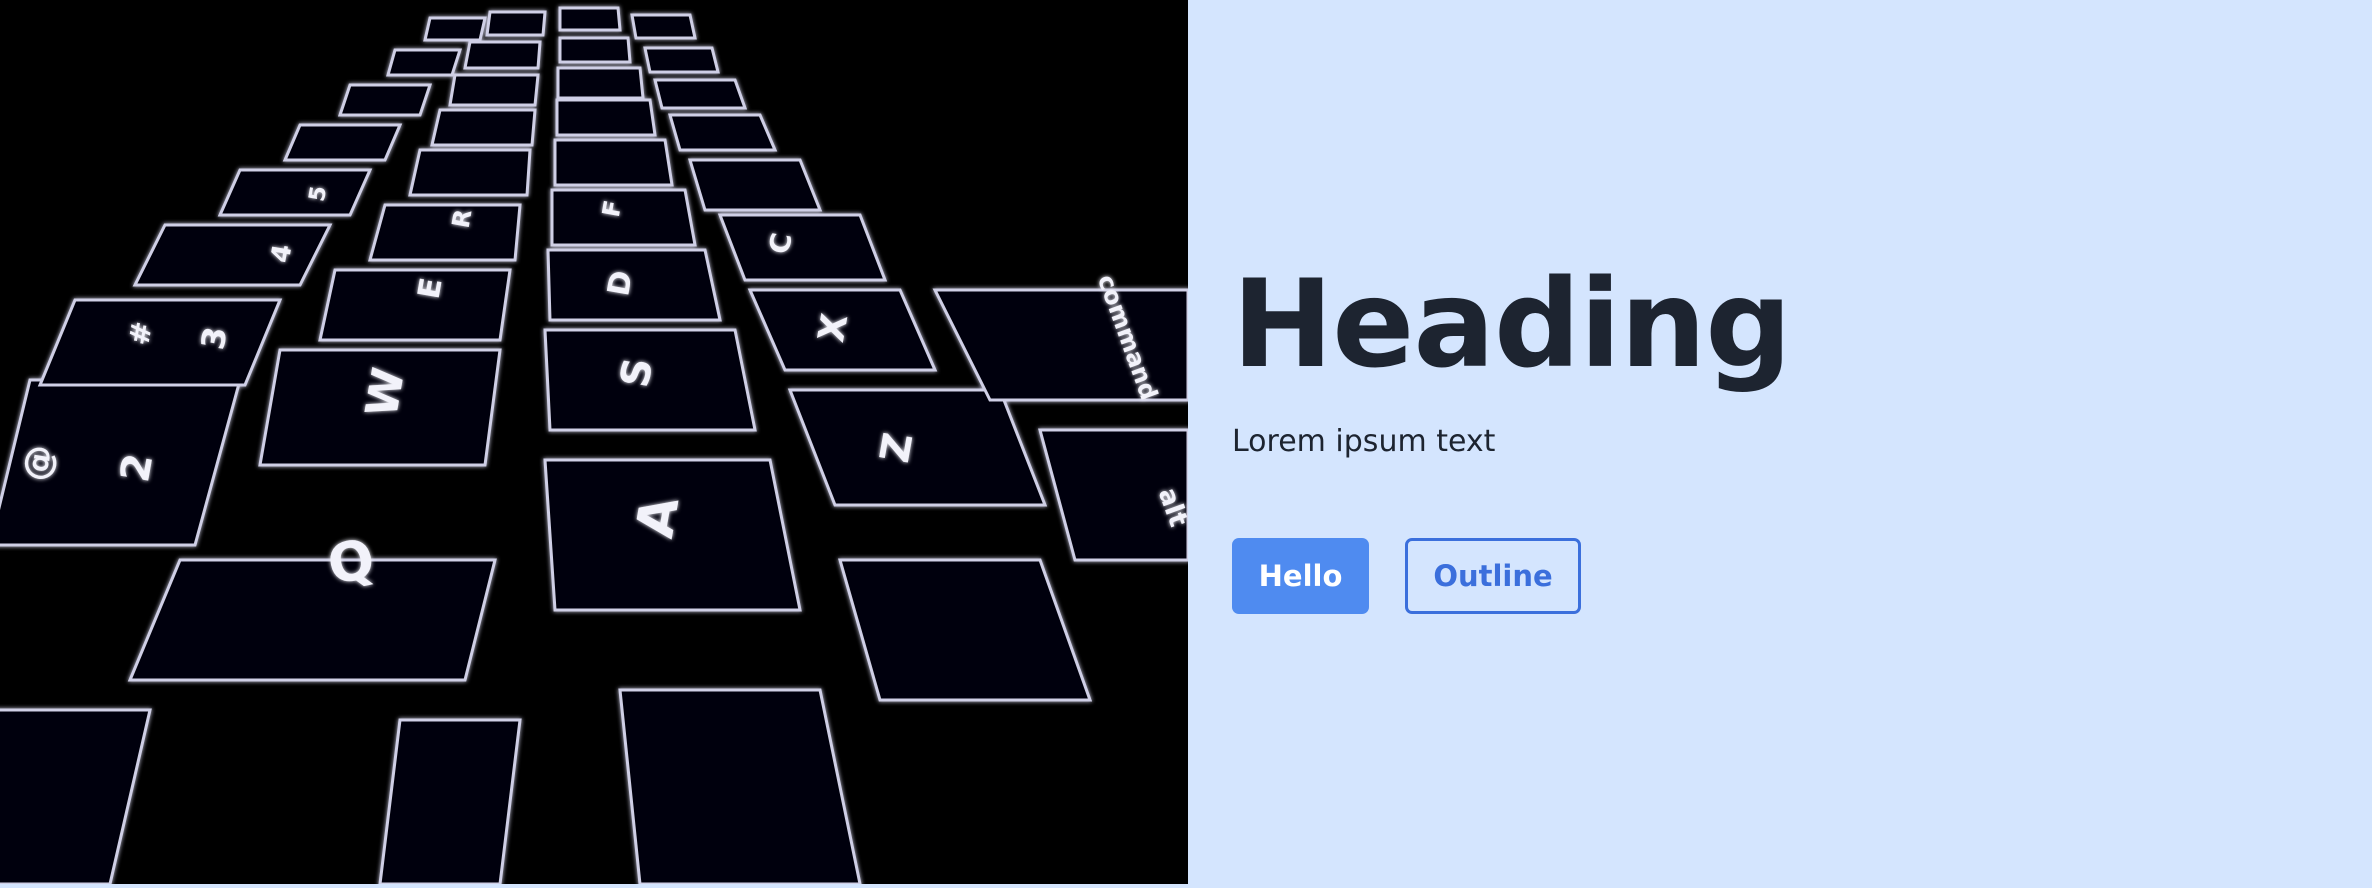 This screenshot has height=888, width=2372. What do you see at coordinates (1512, 324) in the screenshot?
I see `page-heading: Heading` at bounding box center [1512, 324].